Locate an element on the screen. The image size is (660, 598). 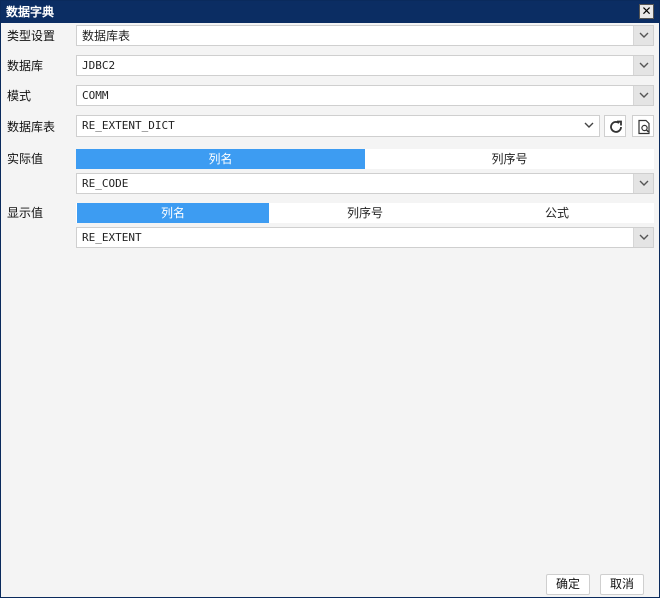
schema-value: COMM is located at coordinates (95, 95).